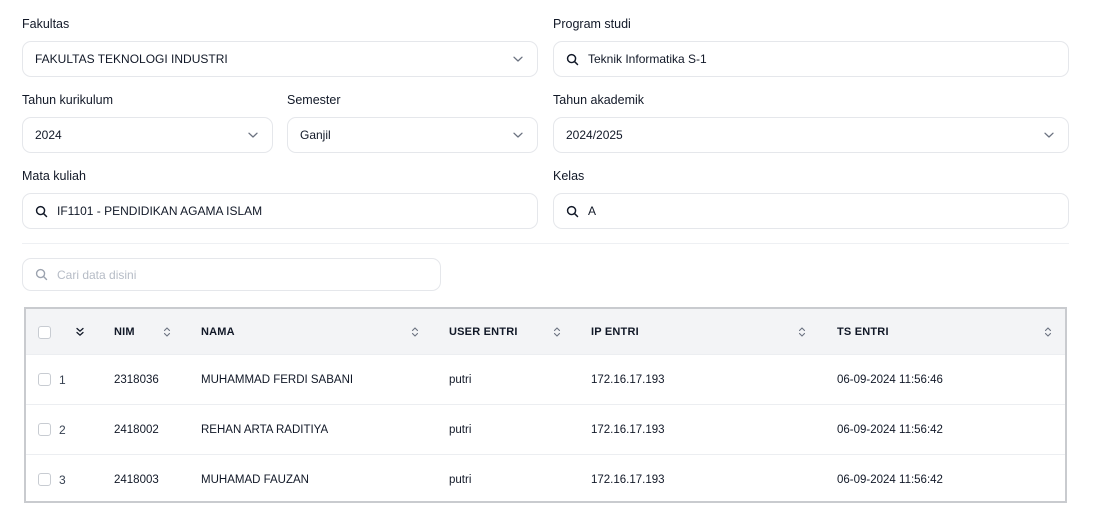  What do you see at coordinates (136, 429) in the screenshot?
I see `cell-nim: 2418002` at bounding box center [136, 429].